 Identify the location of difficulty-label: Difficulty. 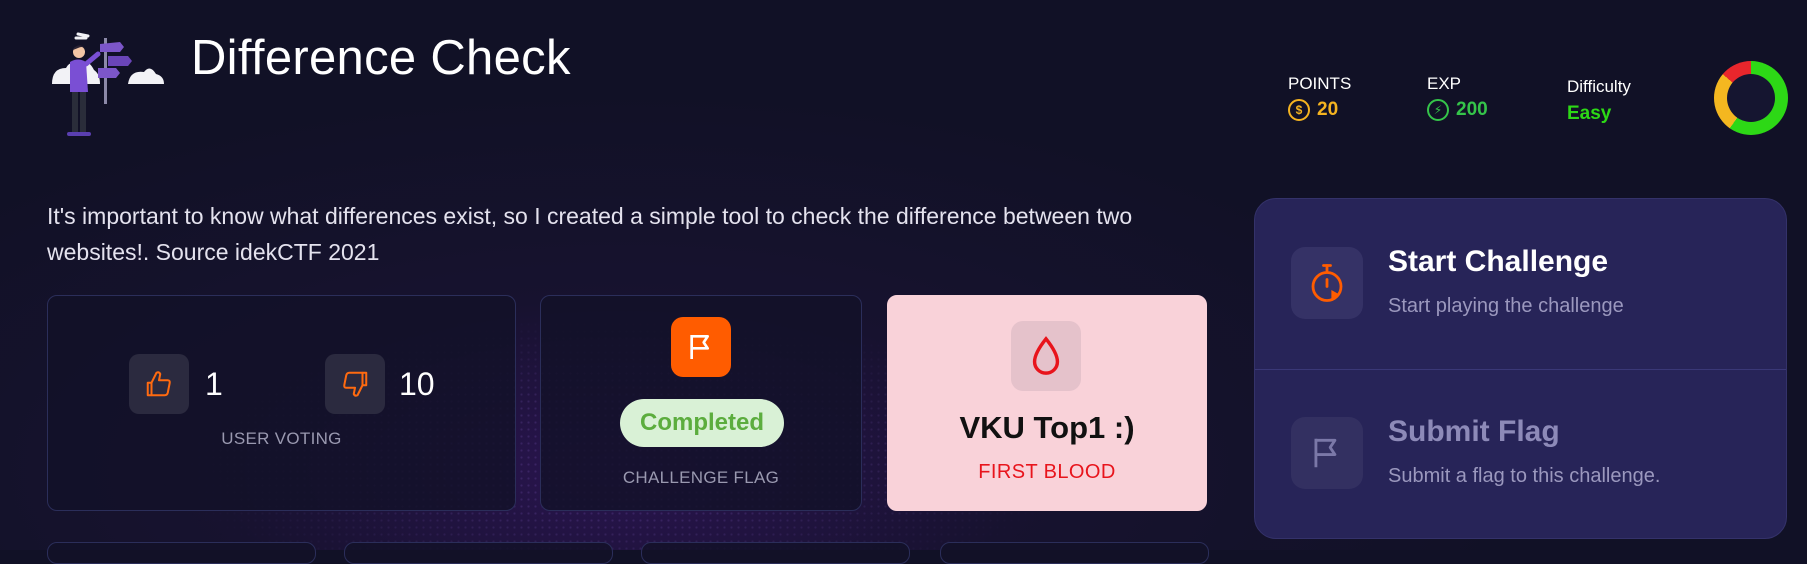
(1599, 86).